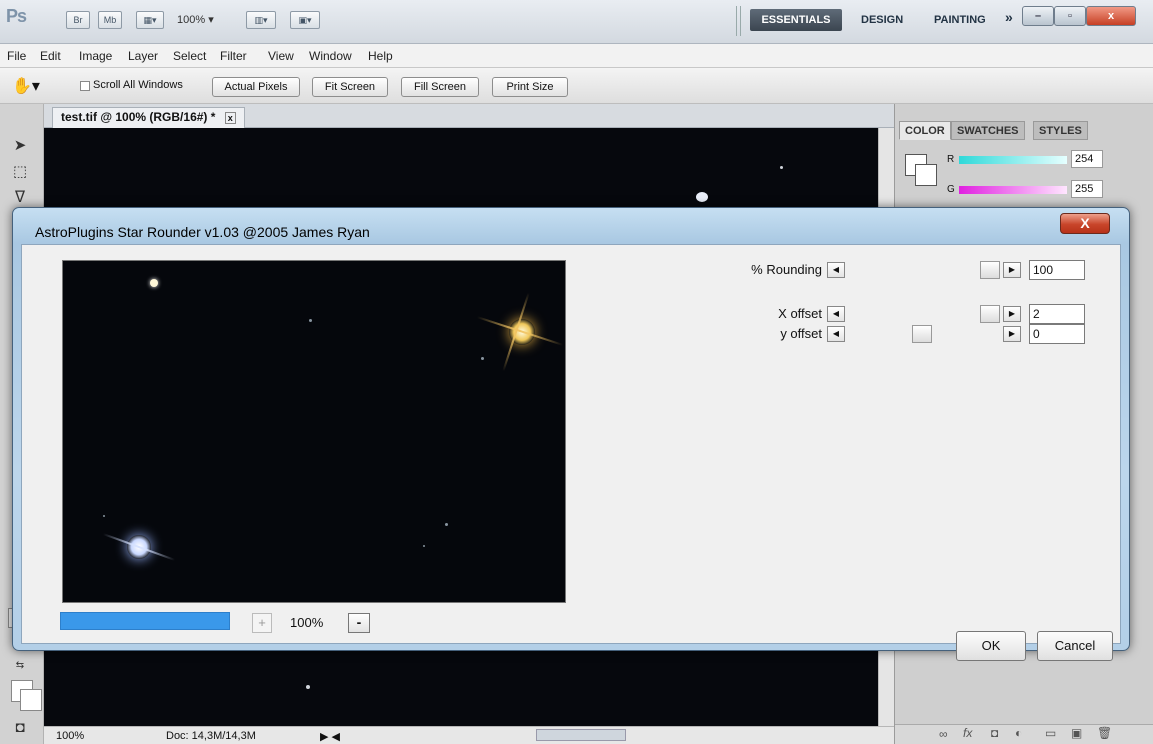 This screenshot has height=744, width=1153. What do you see at coordinates (307, 622) in the screenshot?
I see `preview-zoom-value: 100%` at bounding box center [307, 622].